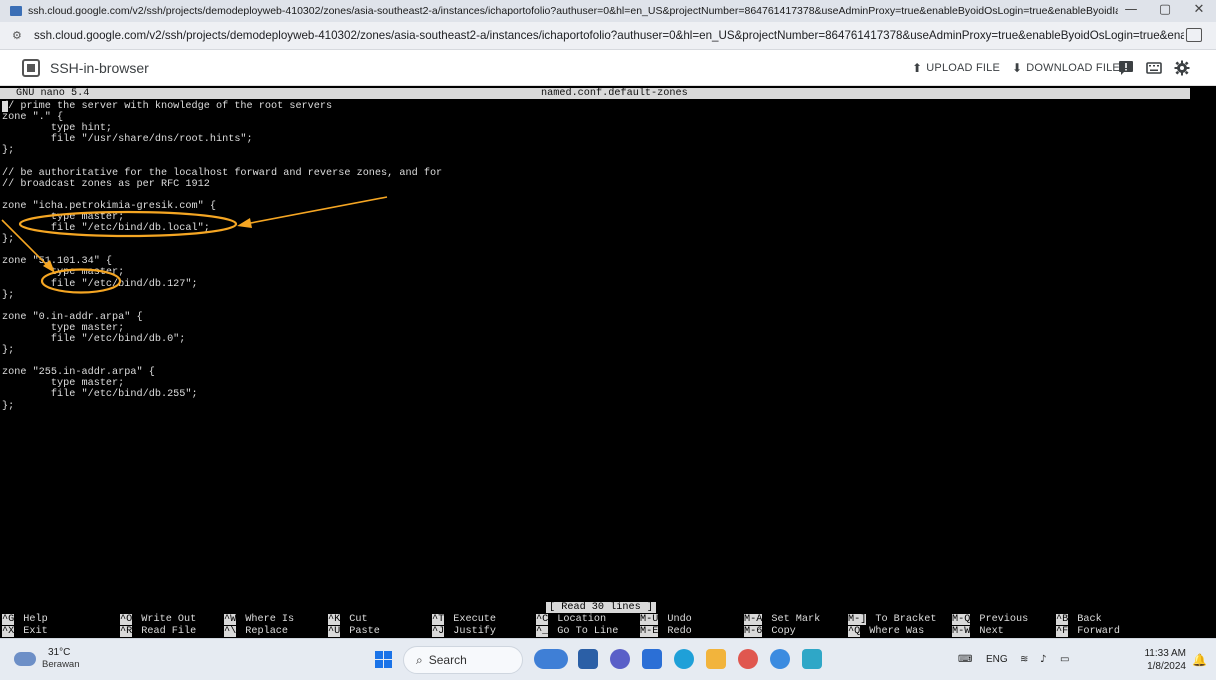 The height and width of the screenshot is (680, 1216). What do you see at coordinates (666, 619) in the screenshot?
I see `shortcut-undo: M-U Undo` at bounding box center [666, 619].